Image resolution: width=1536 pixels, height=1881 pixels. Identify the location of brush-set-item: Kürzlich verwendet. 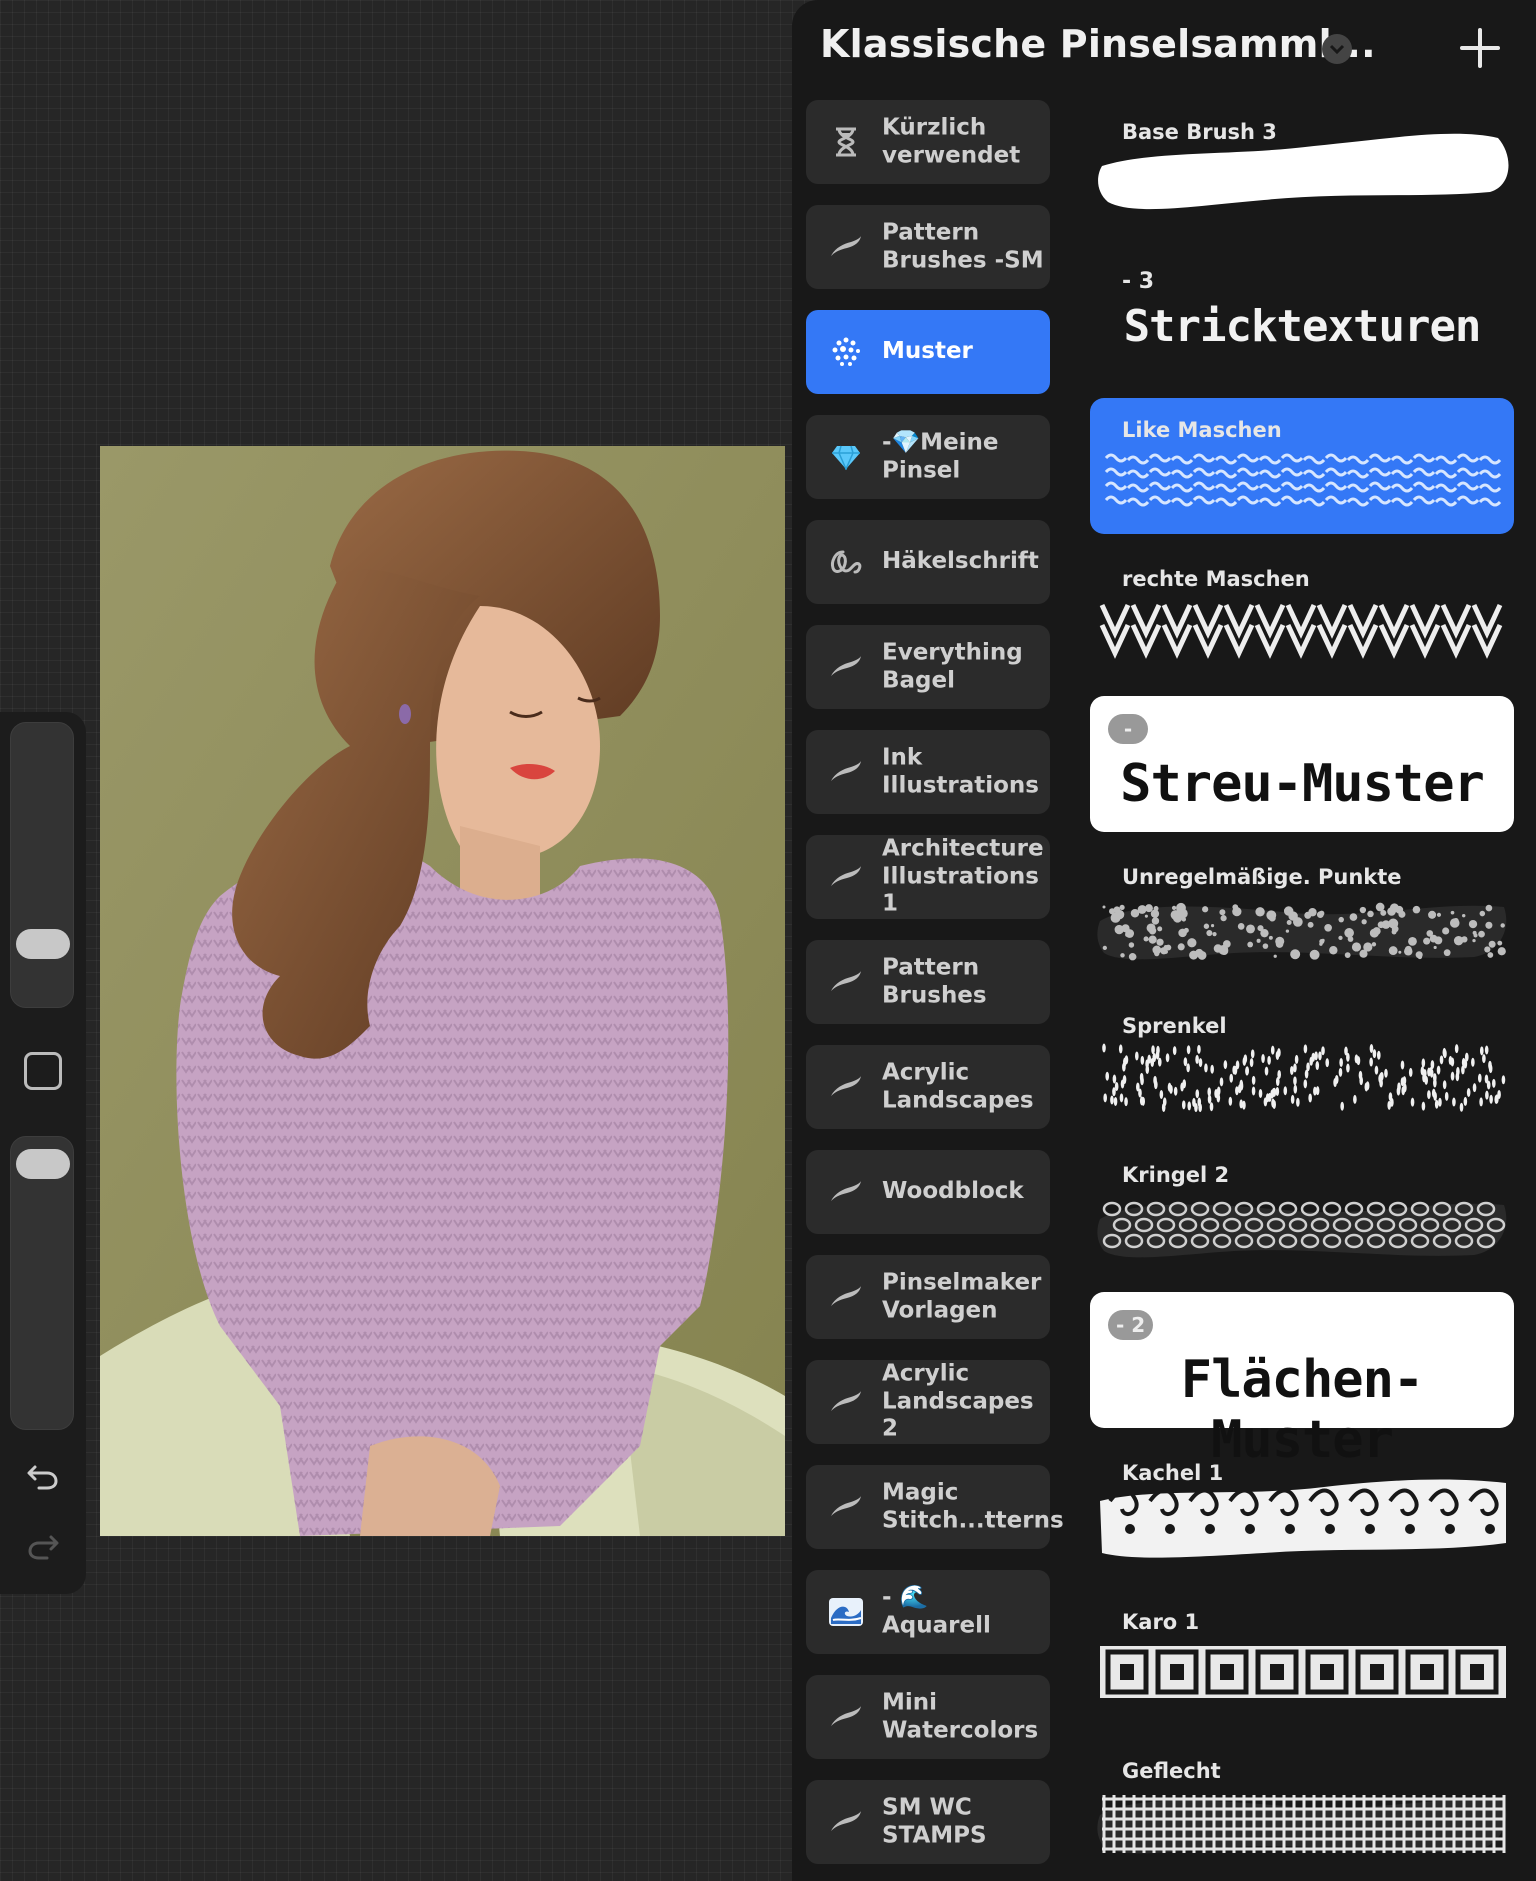
(928, 142).